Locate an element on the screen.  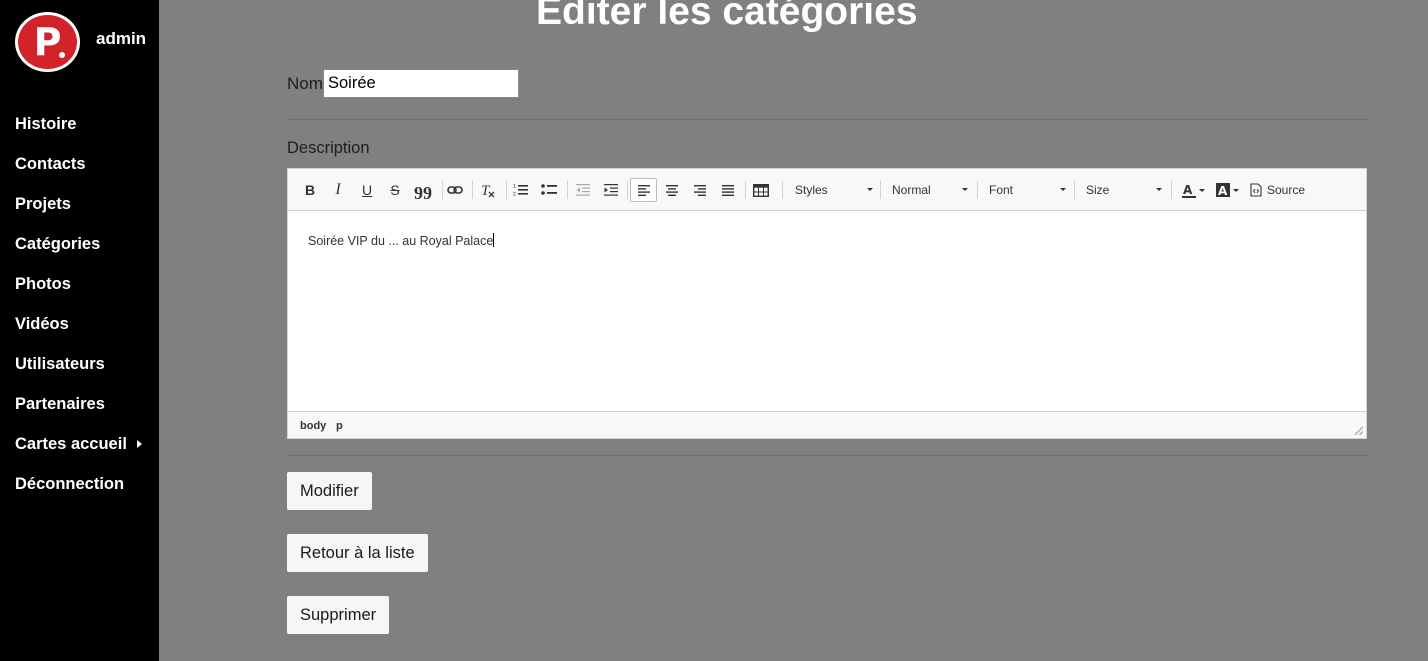
blockquote-button: 99 is located at coordinates (423, 190).